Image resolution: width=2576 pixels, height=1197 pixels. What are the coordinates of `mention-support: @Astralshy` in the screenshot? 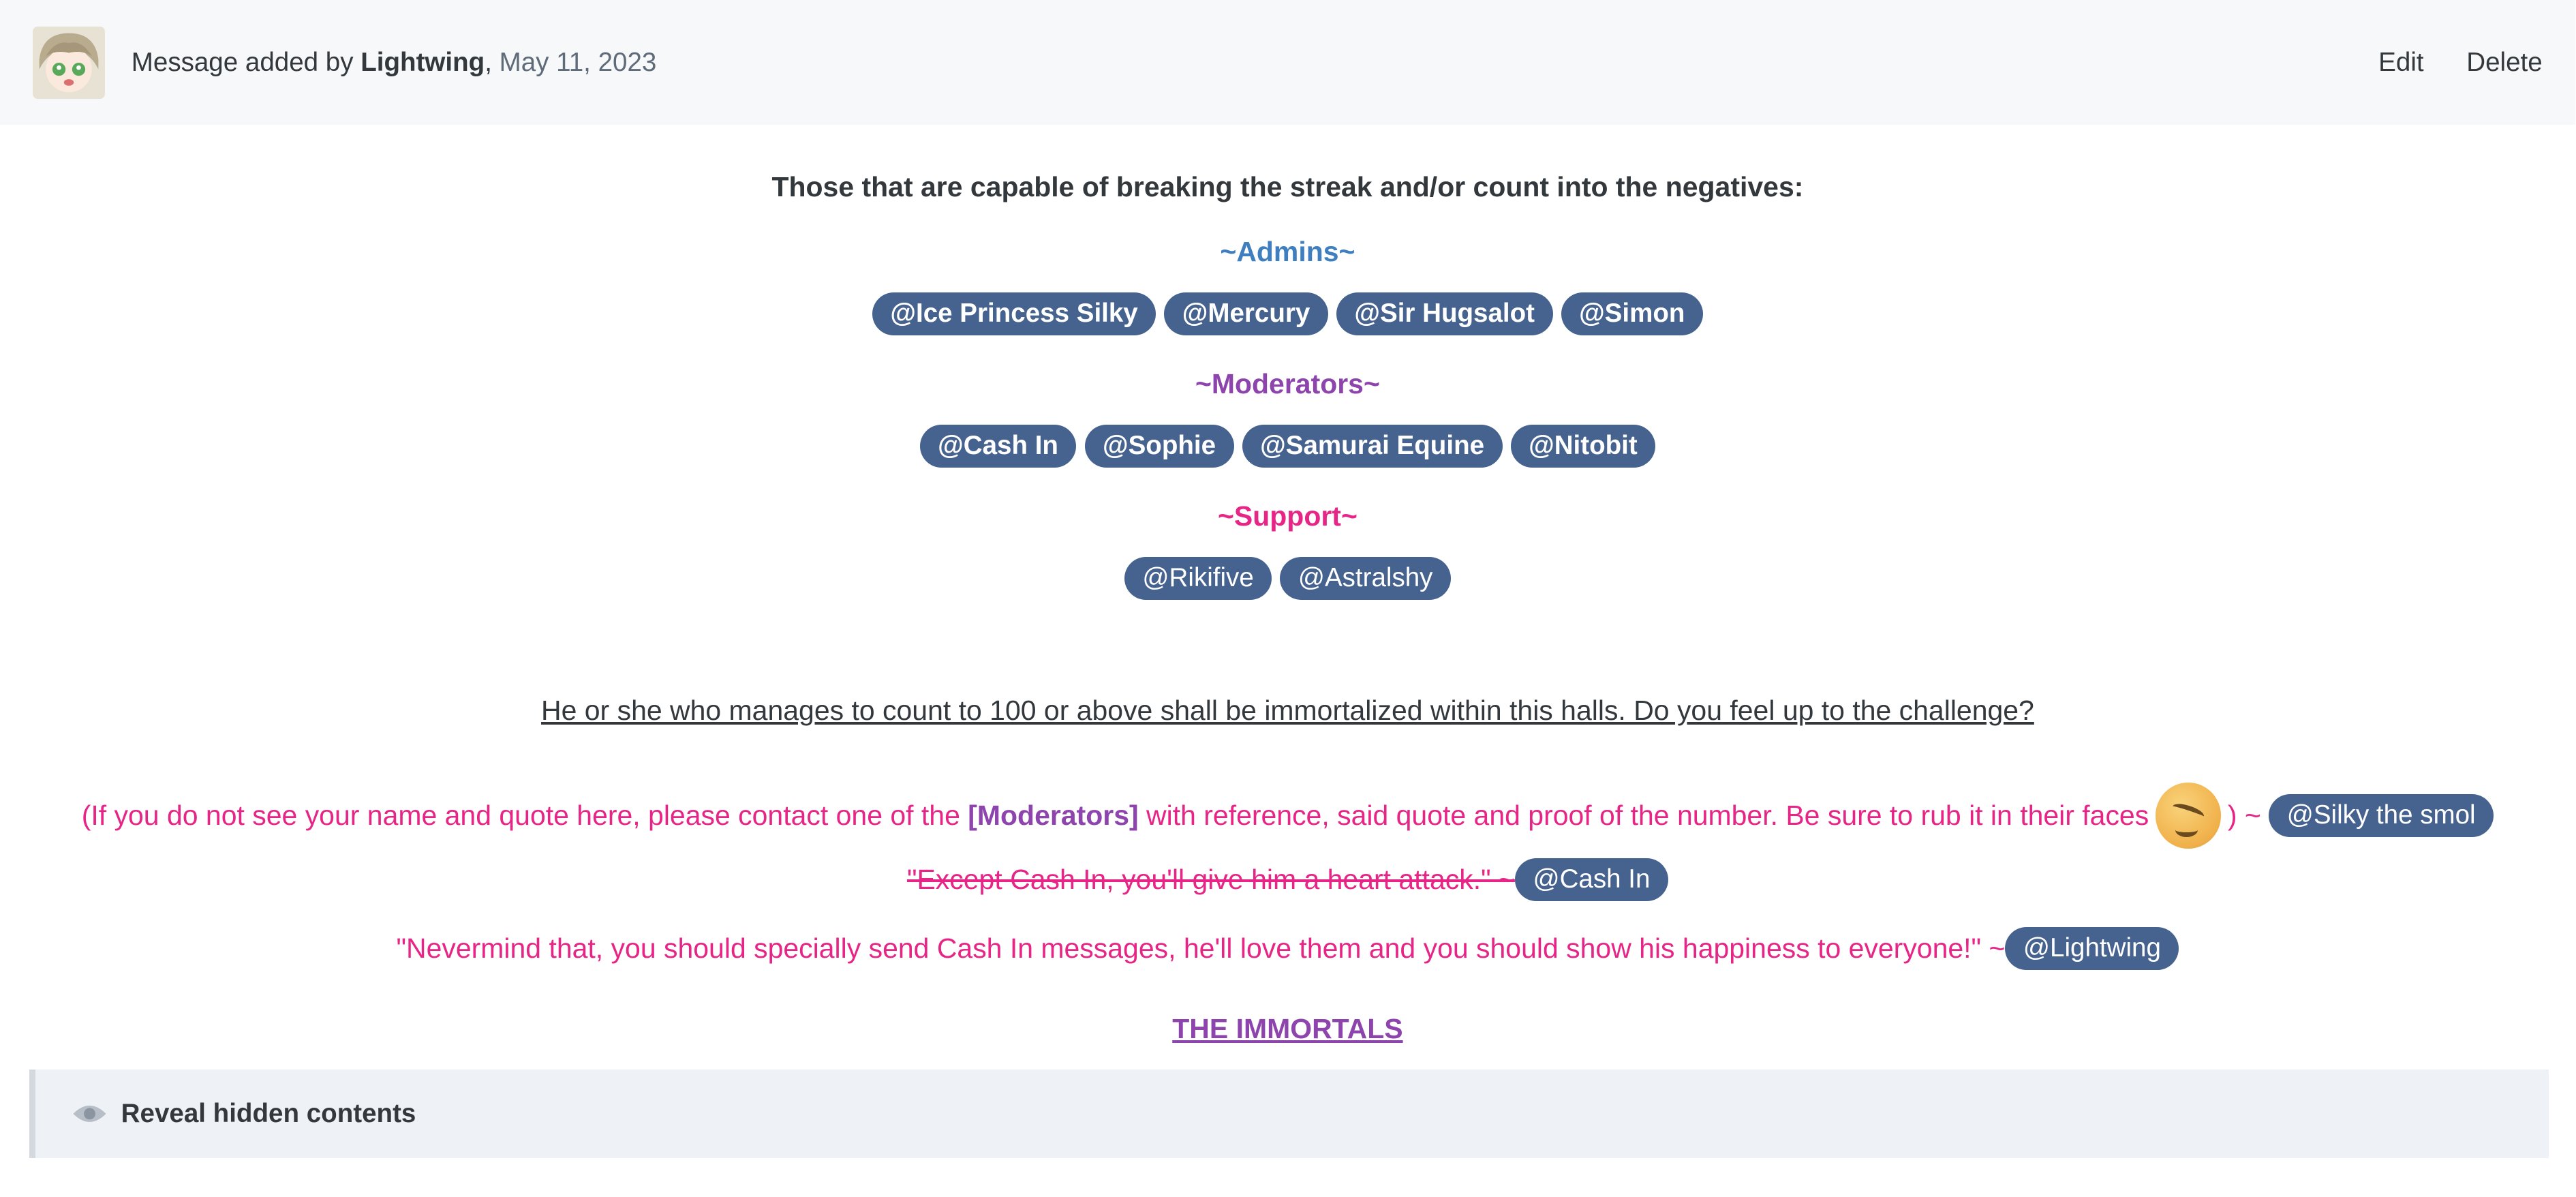 It's located at (1365, 578).